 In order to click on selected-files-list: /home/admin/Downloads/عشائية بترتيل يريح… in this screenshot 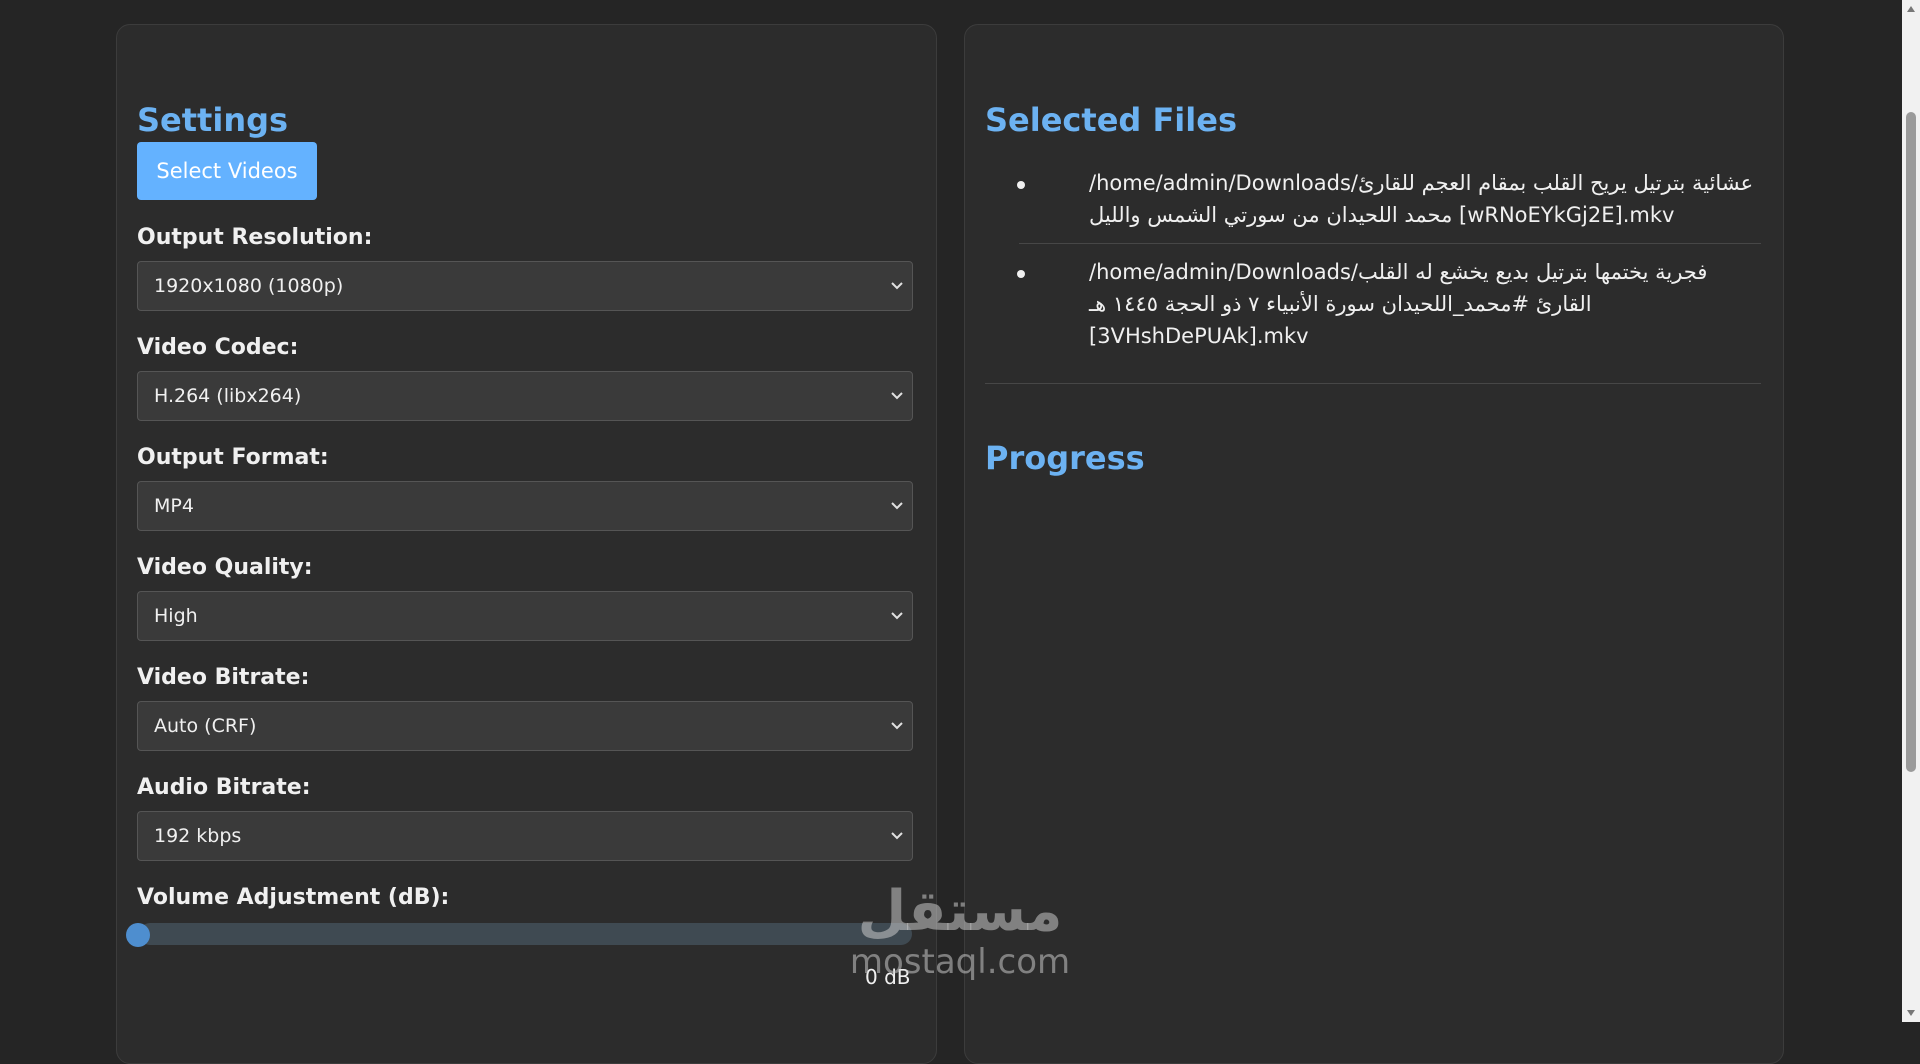, I will do `click(1373, 259)`.